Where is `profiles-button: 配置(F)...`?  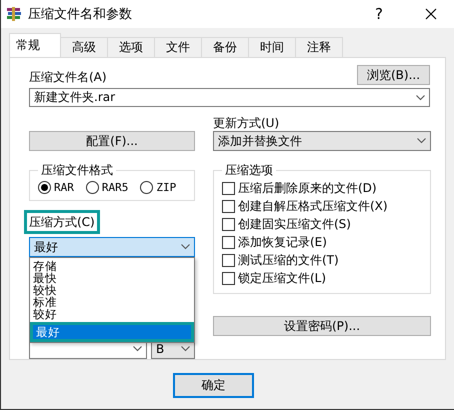 profiles-button: 配置(F)... is located at coordinates (112, 141).